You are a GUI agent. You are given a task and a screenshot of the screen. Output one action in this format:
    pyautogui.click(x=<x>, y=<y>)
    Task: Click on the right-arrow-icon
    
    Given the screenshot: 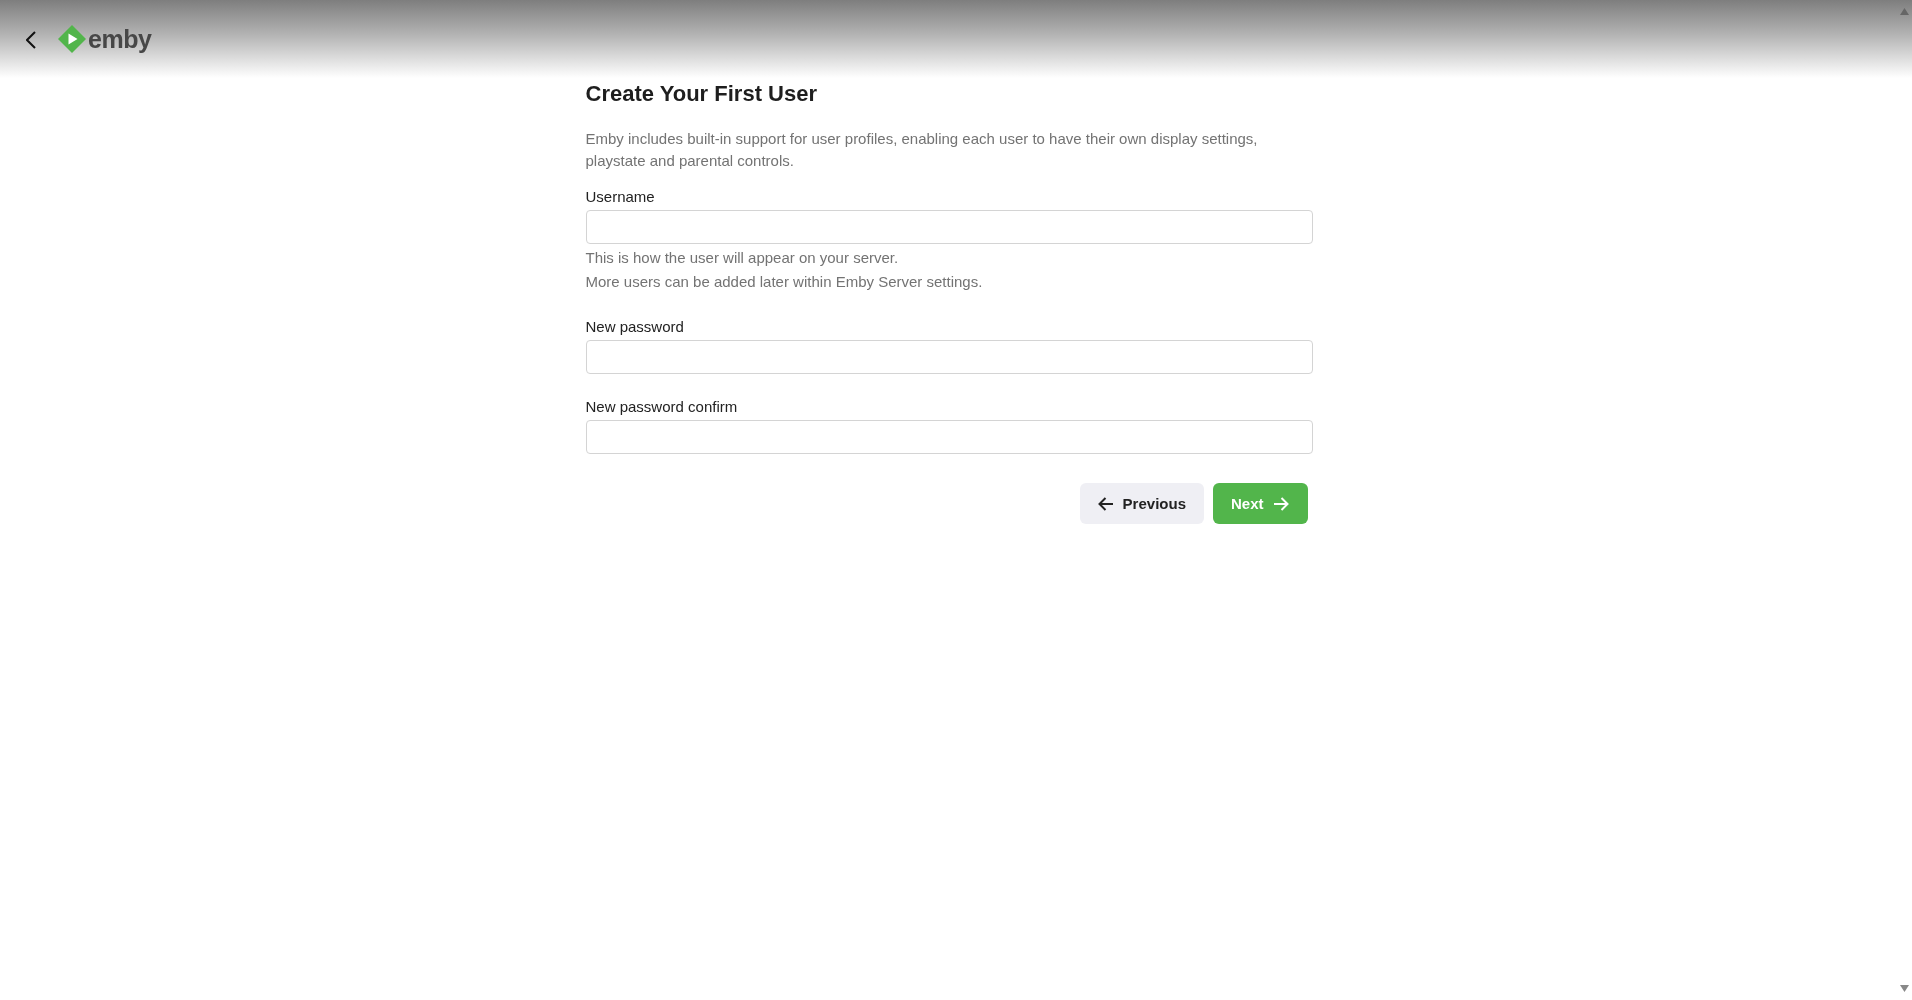 What is the action you would take?
    pyautogui.click(x=1280, y=503)
    